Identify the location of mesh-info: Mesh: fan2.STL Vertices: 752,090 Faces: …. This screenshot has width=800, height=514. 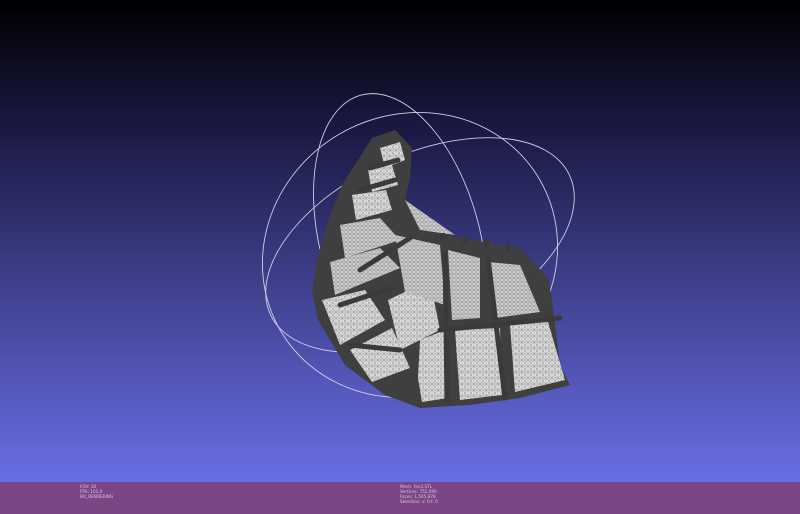
(419, 494).